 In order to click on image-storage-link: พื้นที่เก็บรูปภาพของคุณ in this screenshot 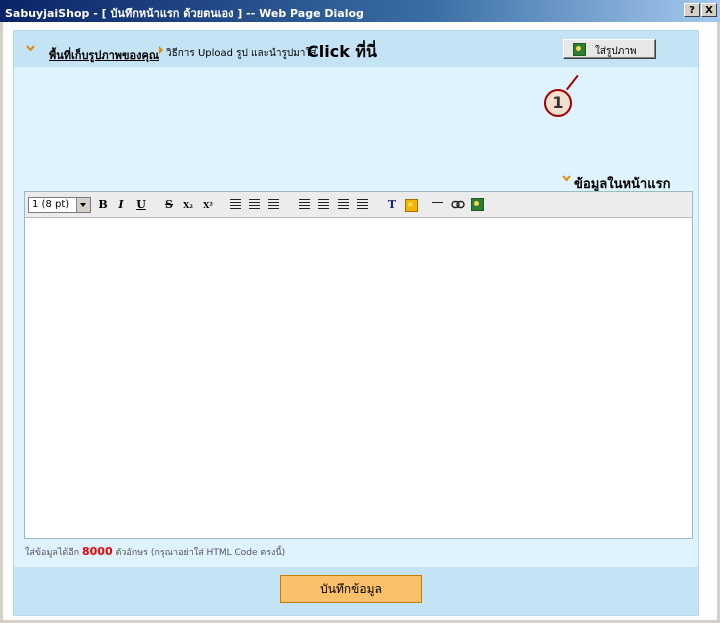, I will do `click(104, 55)`.